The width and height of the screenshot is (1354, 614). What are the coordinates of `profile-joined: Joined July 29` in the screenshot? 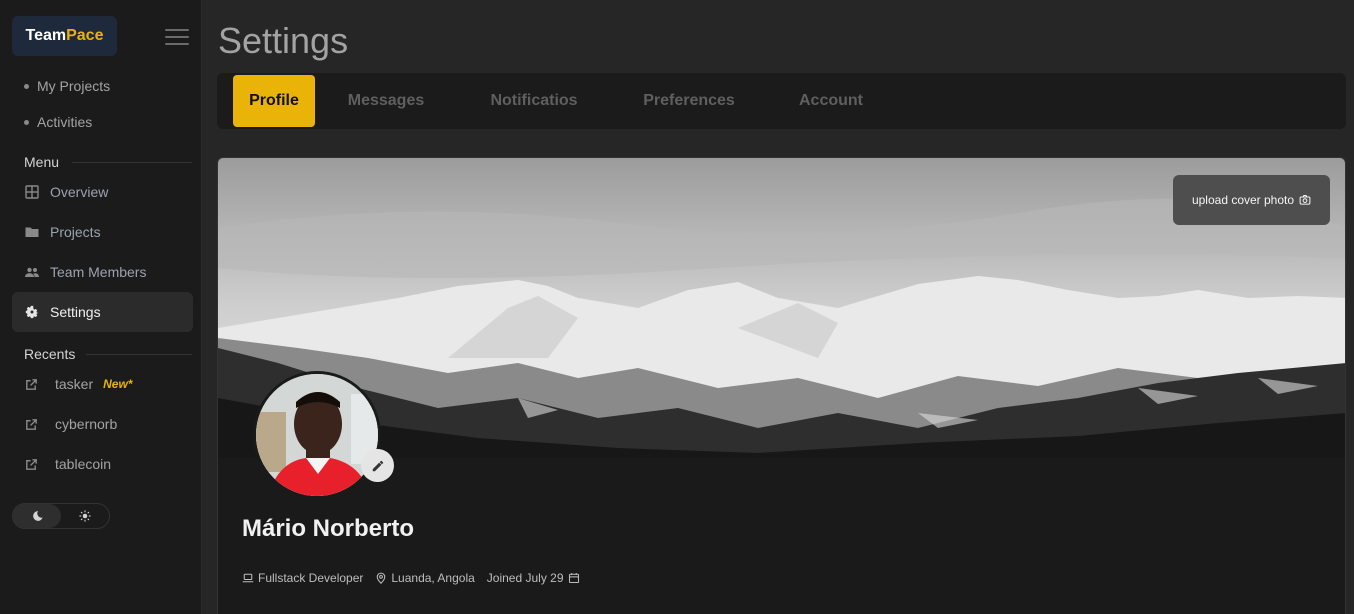 It's located at (533, 578).